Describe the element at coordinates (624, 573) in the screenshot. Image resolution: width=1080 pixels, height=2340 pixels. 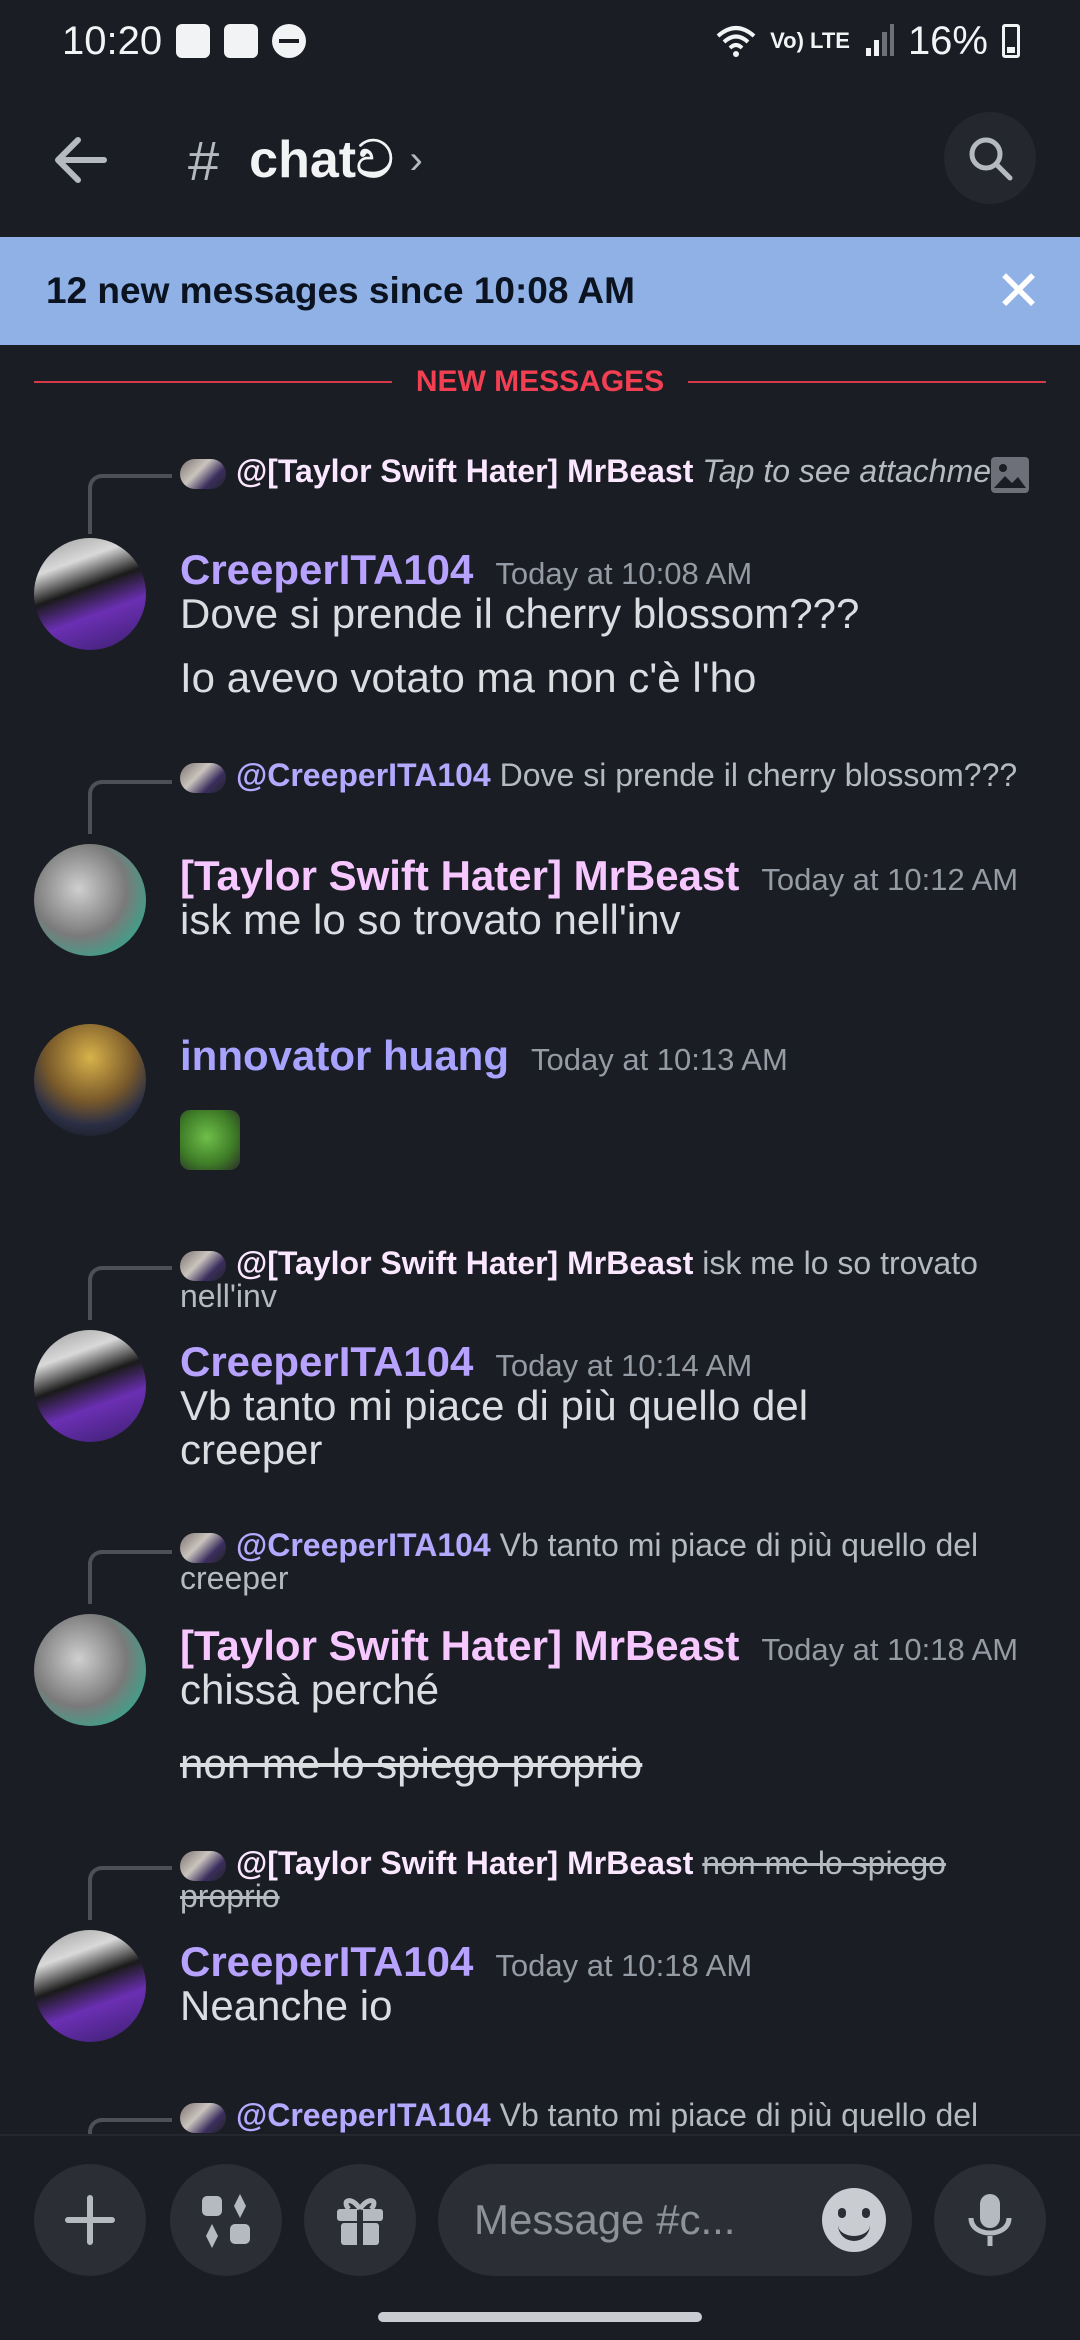
I see `message-time: Today at 10:08 AM` at that location.